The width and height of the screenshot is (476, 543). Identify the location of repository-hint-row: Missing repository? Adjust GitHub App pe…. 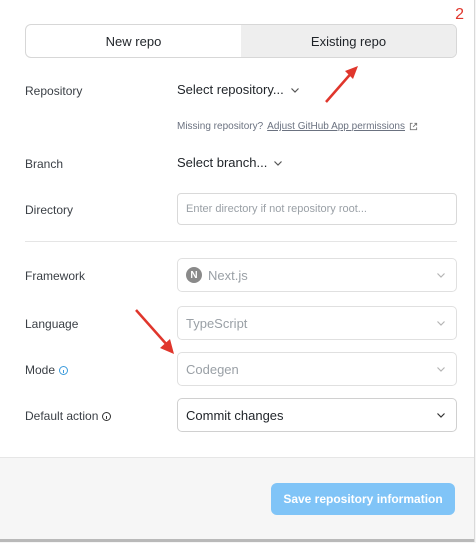
(241, 128).